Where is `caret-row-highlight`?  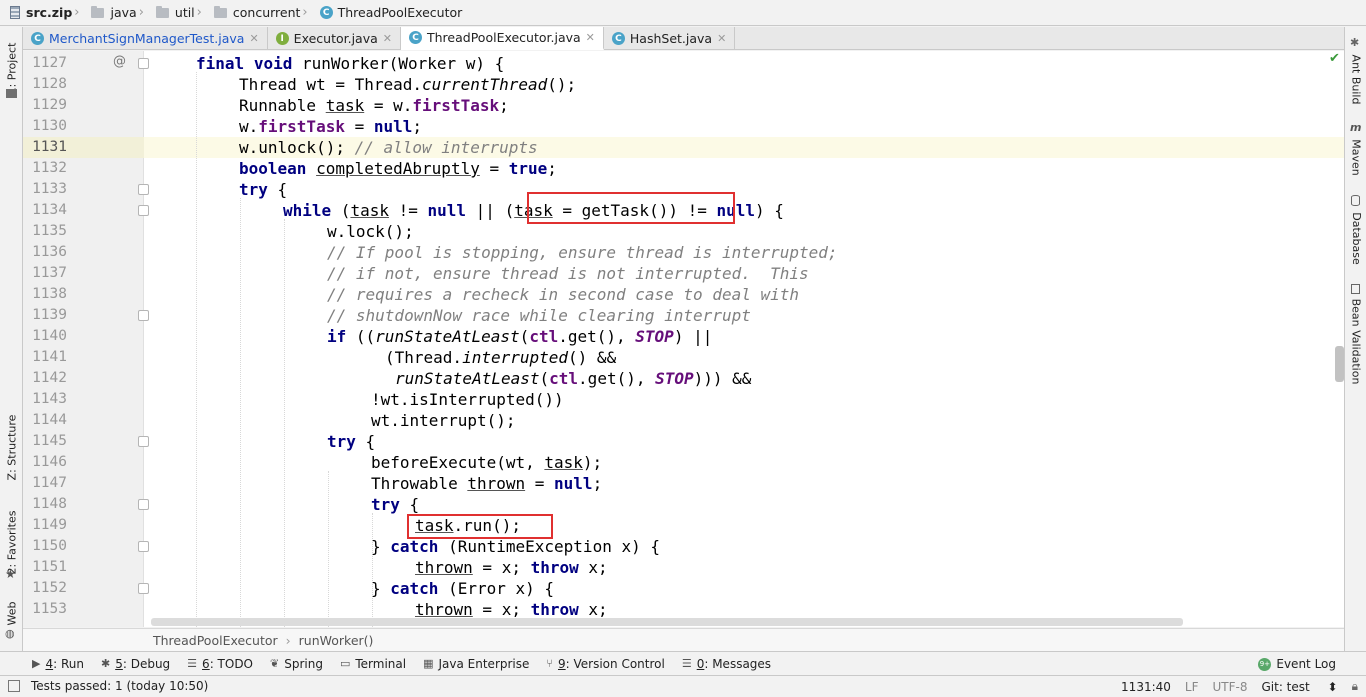 caret-row-highlight is located at coordinates (683, 147).